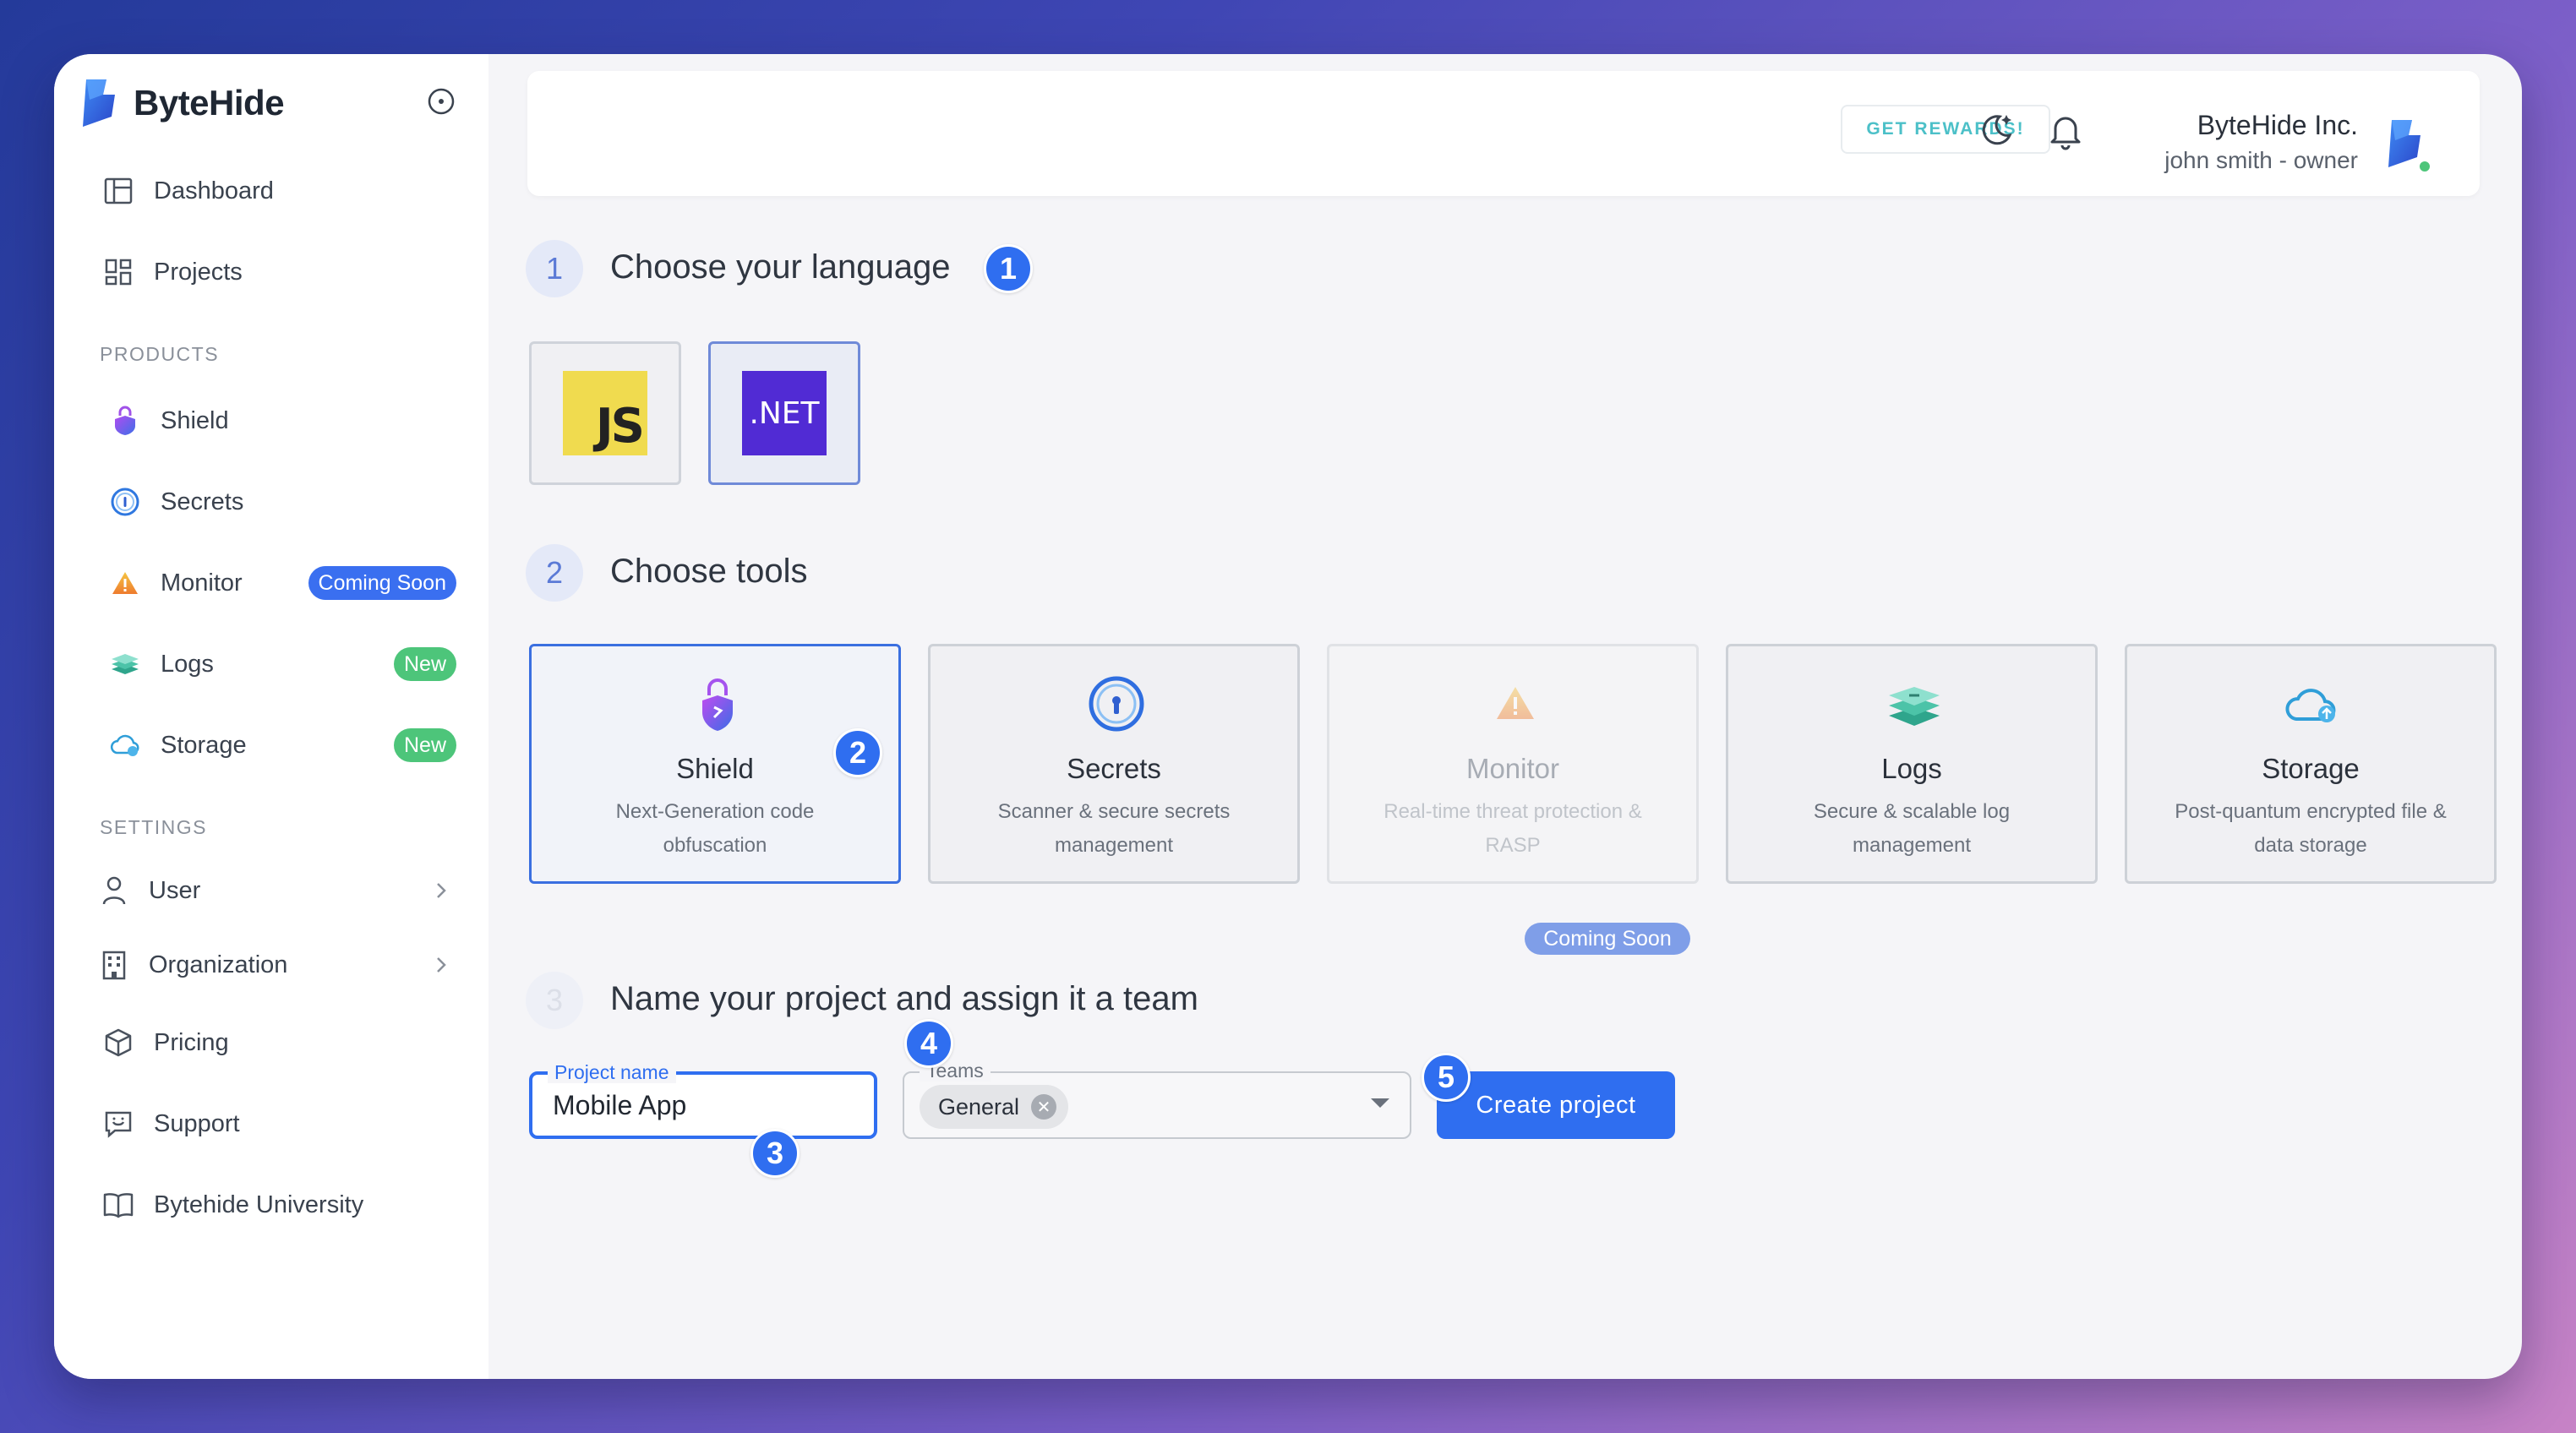  Describe the element at coordinates (1912, 828) in the screenshot. I see `tool-description: Secure & scalable log management` at that location.